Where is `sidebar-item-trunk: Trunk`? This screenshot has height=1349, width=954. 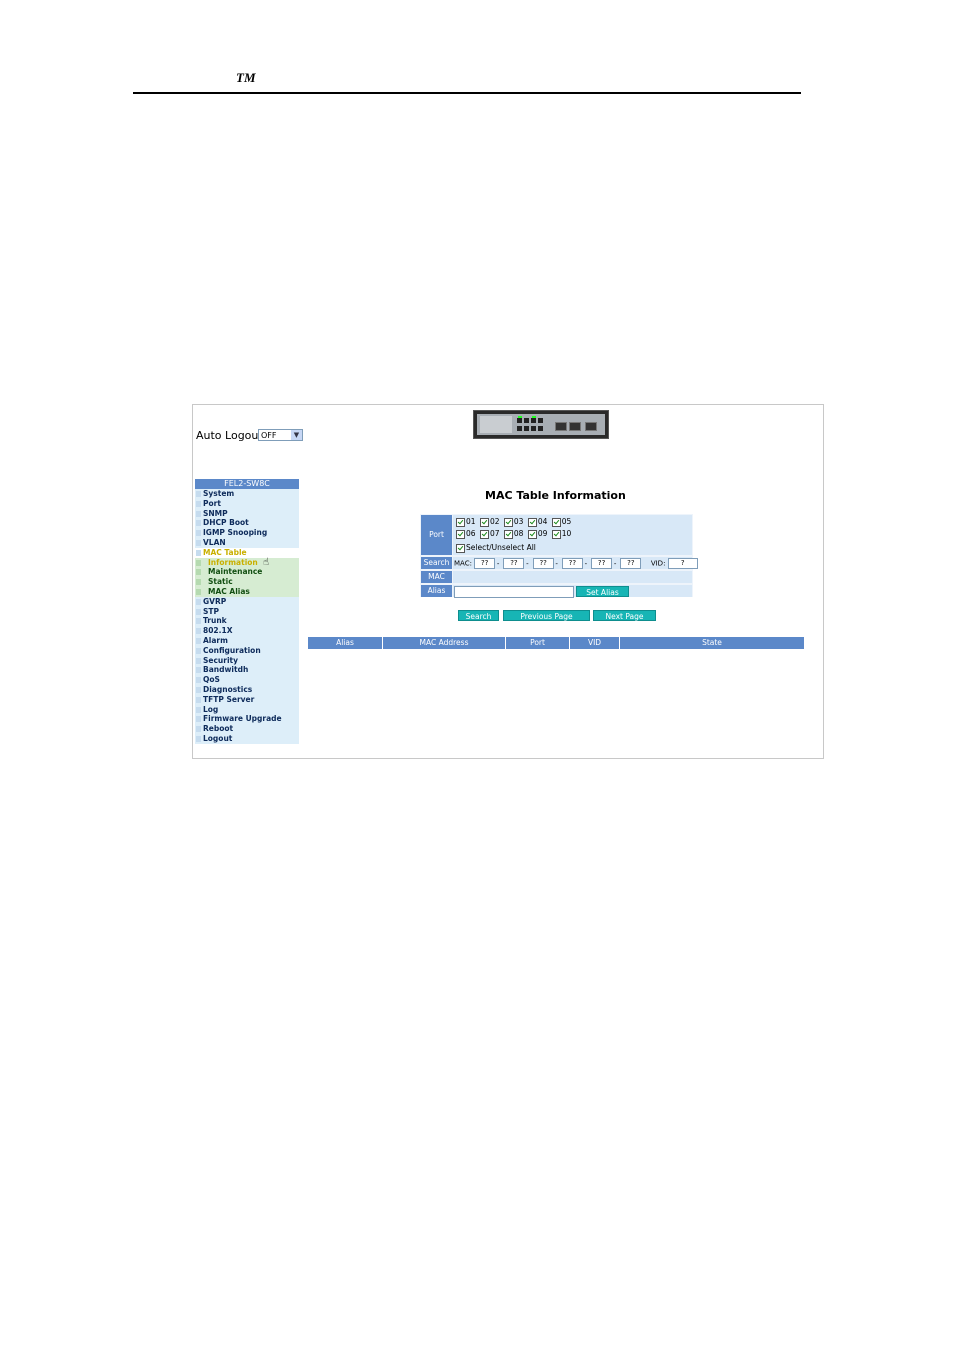
sidebar-item-trunk: Trunk is located at coordinates (247, 621).